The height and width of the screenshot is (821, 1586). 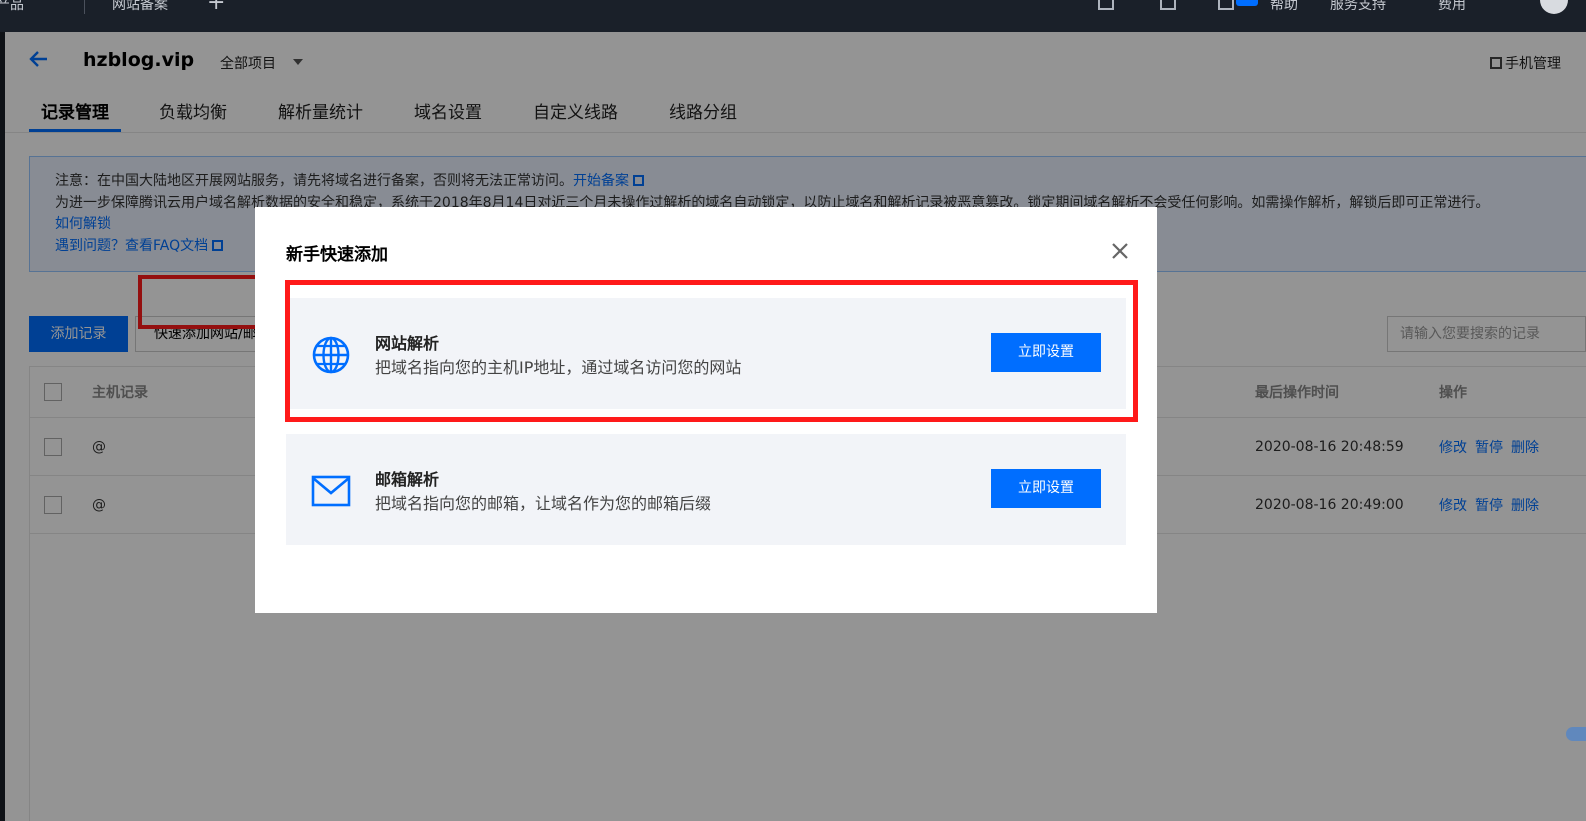 I want to click on close-icon, so click(x=1120, y=251).